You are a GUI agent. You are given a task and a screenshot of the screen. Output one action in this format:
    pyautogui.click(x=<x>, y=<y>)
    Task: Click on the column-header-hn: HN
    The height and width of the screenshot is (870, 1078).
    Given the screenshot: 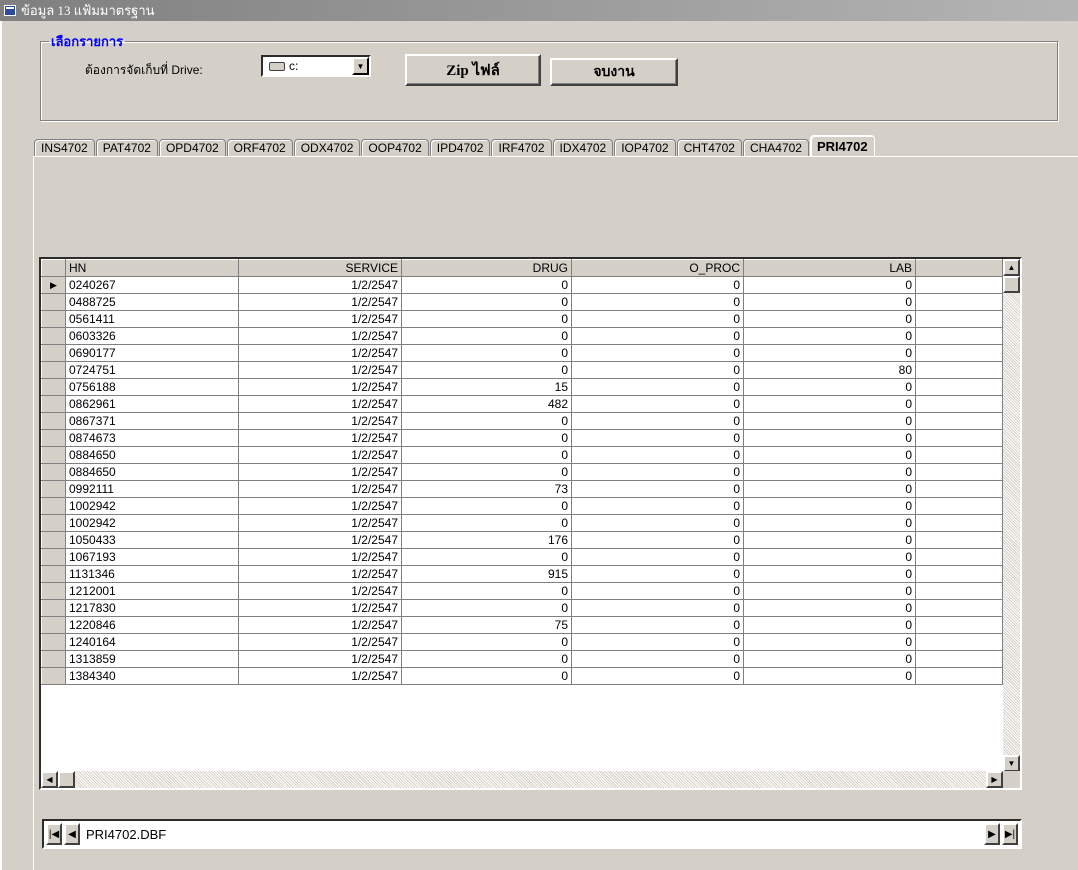 What is the action you would take?
    pyautogui.click(x=152, y=268)
    